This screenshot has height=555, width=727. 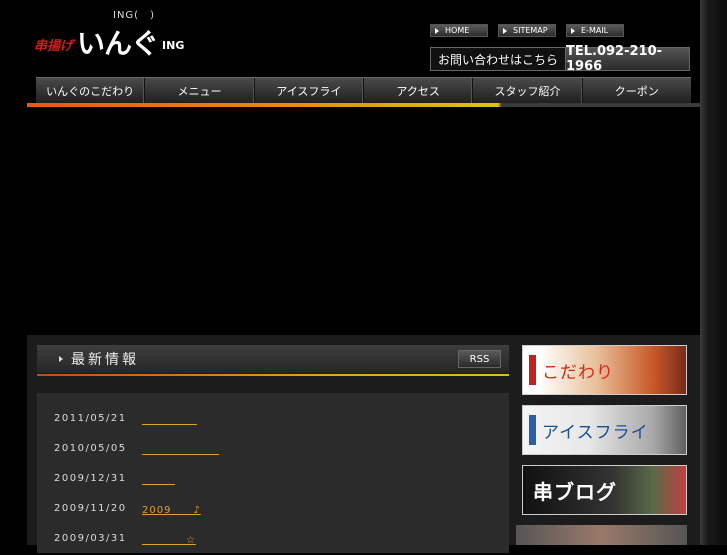 I want to click on news-date: 2009/11/20, so click(x=90, y=508).